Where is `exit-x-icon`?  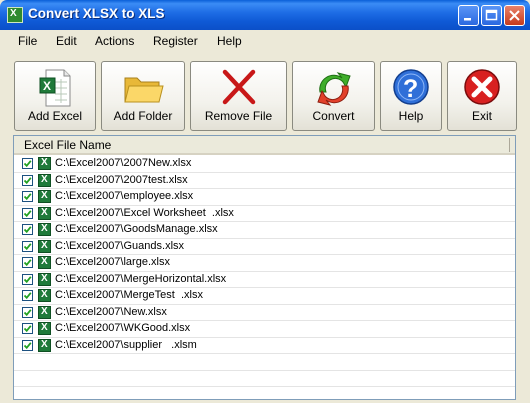
exit-x-icon is located at coordinates (482, 87).